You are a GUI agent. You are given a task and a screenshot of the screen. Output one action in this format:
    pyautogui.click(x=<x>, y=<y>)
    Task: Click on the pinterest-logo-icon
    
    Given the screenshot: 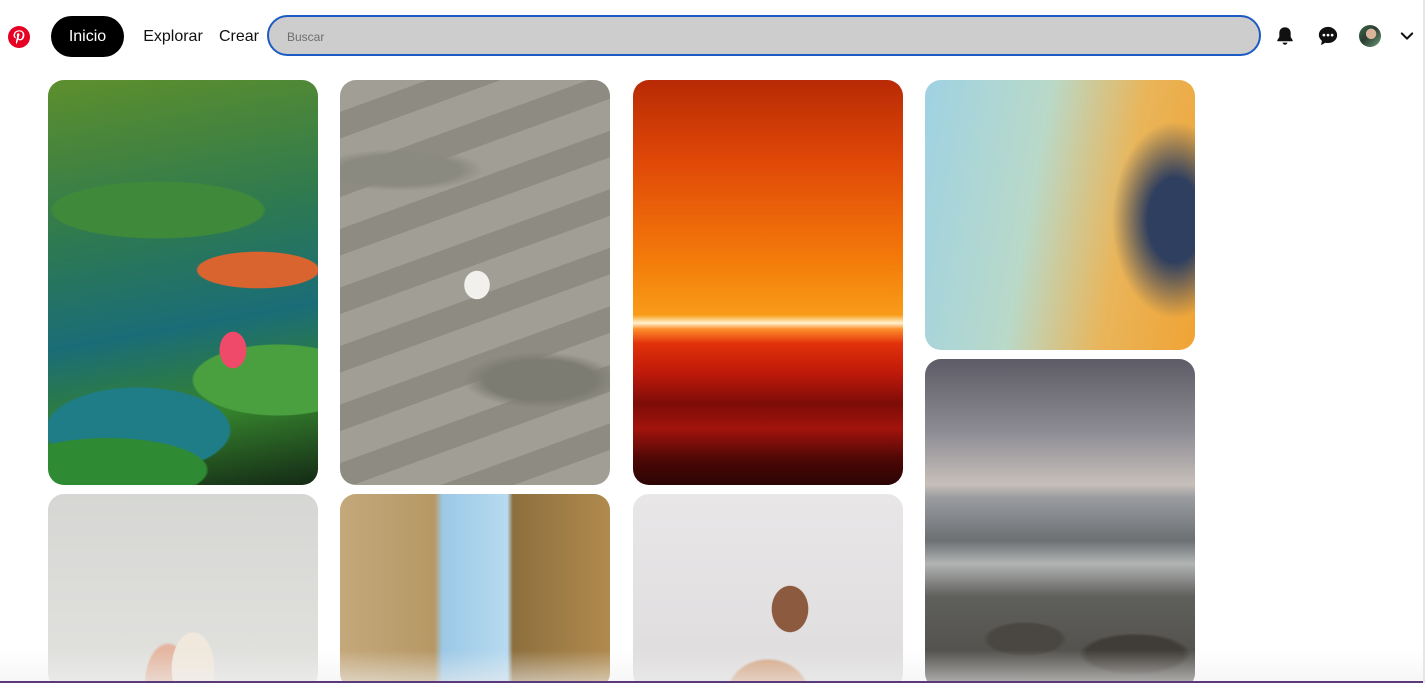 What is the action you would take?
    pyautogui.click(x=19, y=37)
    